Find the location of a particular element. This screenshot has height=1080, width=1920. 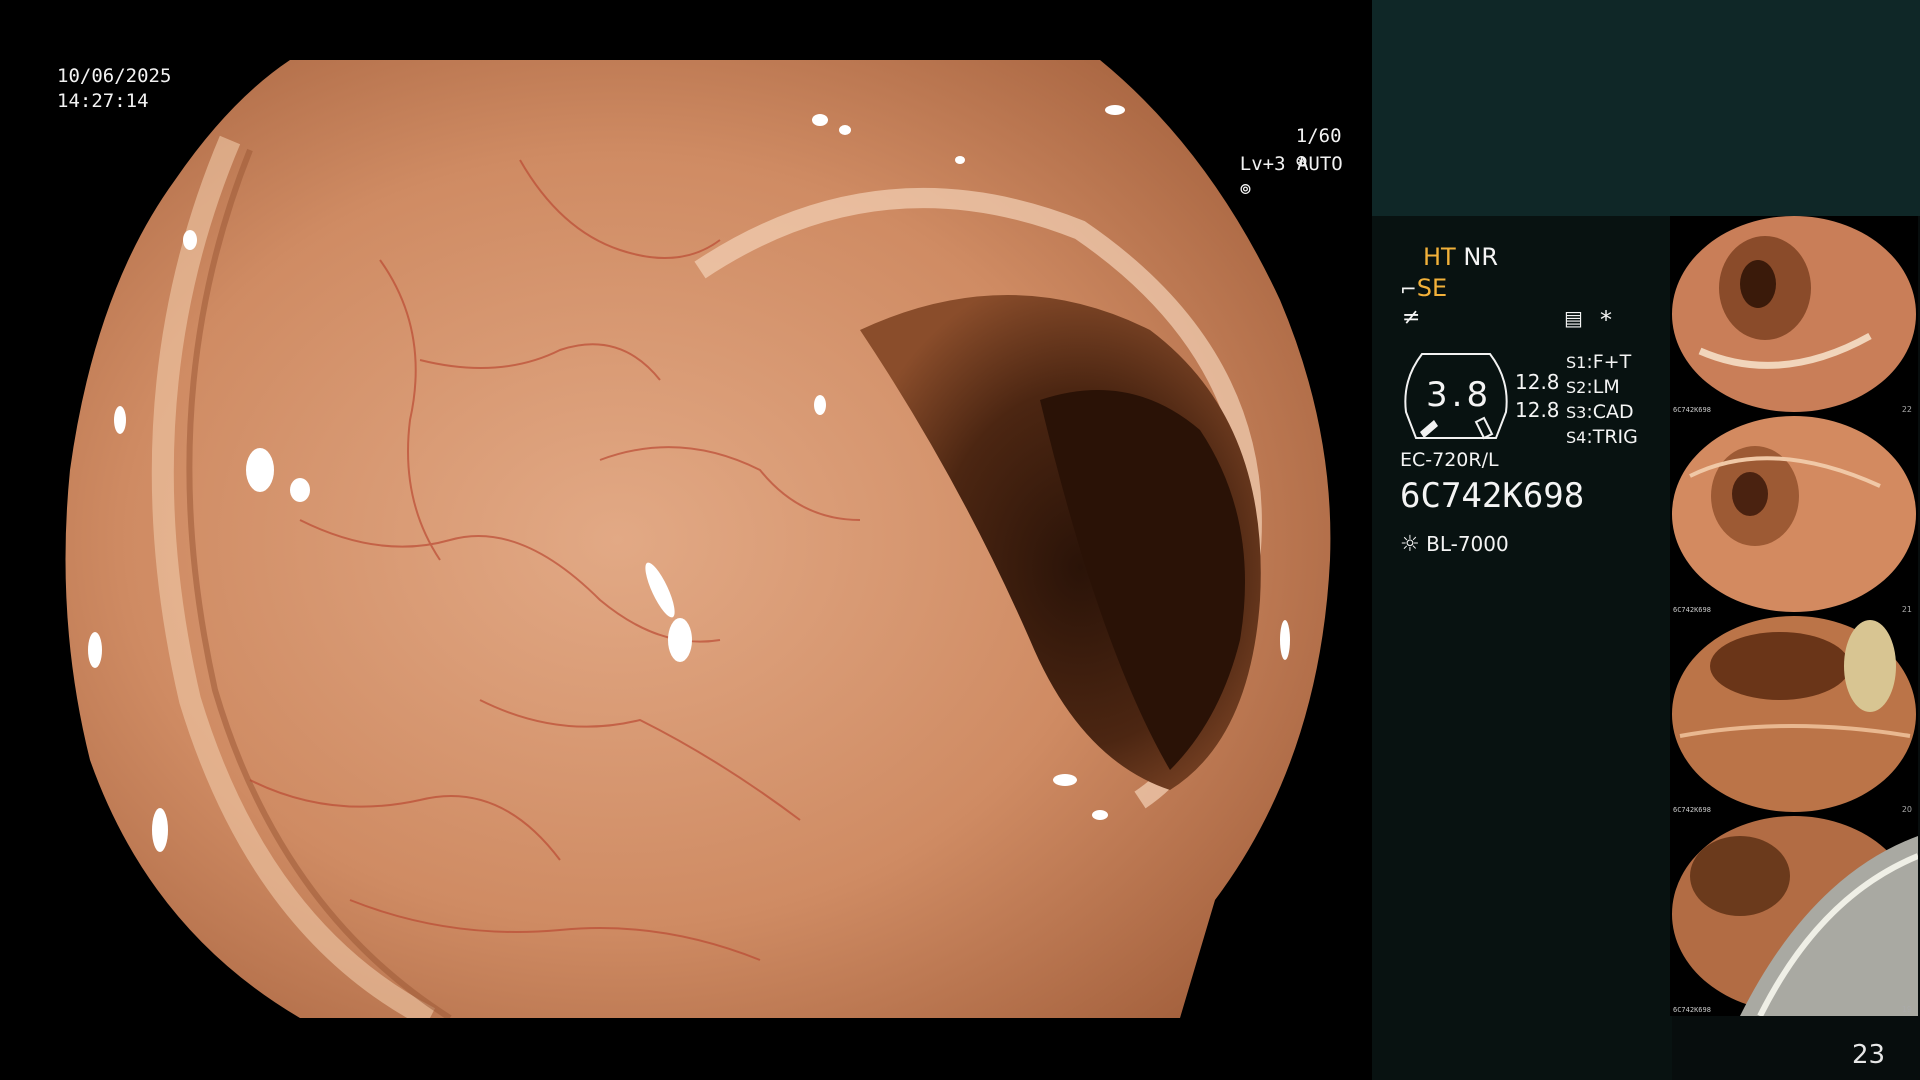

capture-thumbnail-1: 6C742K698 22 is located at coordinates (1794, 316).